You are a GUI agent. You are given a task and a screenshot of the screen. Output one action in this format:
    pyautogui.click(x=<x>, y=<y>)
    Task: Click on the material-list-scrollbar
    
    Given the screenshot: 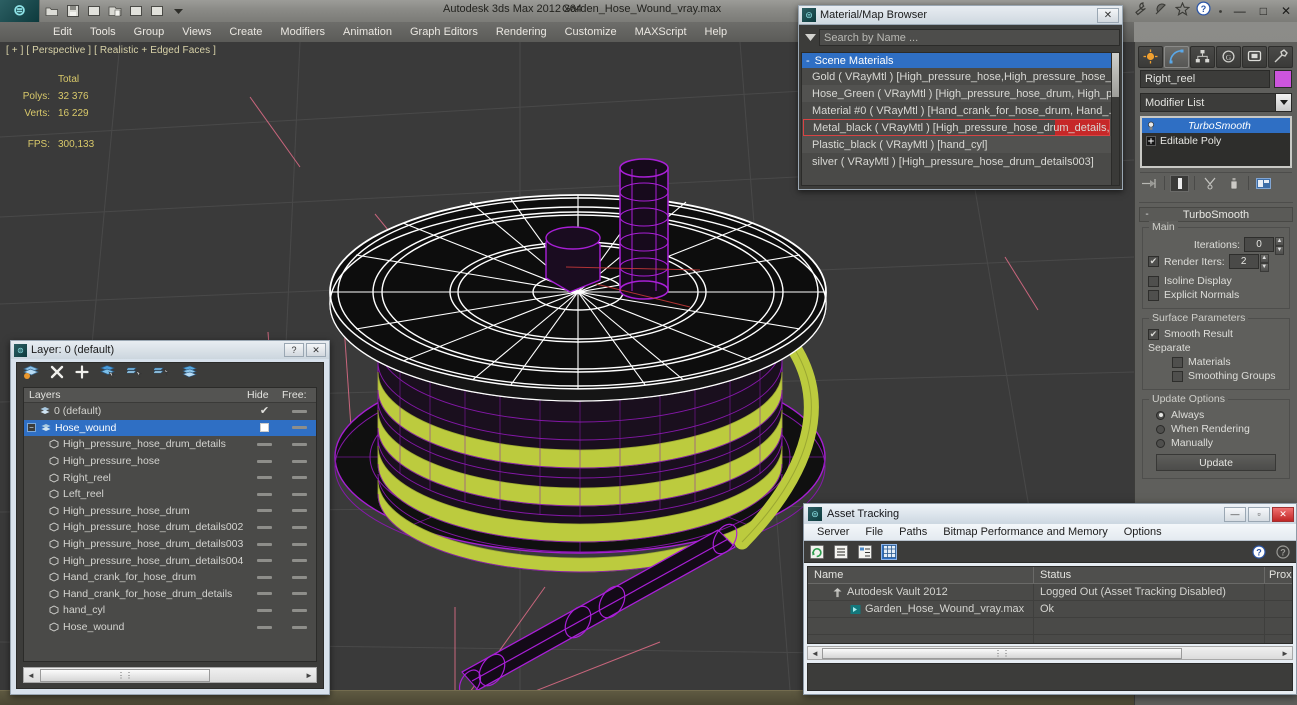 What is the action you would take?
    pyautogui.click(x=1115, y=119)
    